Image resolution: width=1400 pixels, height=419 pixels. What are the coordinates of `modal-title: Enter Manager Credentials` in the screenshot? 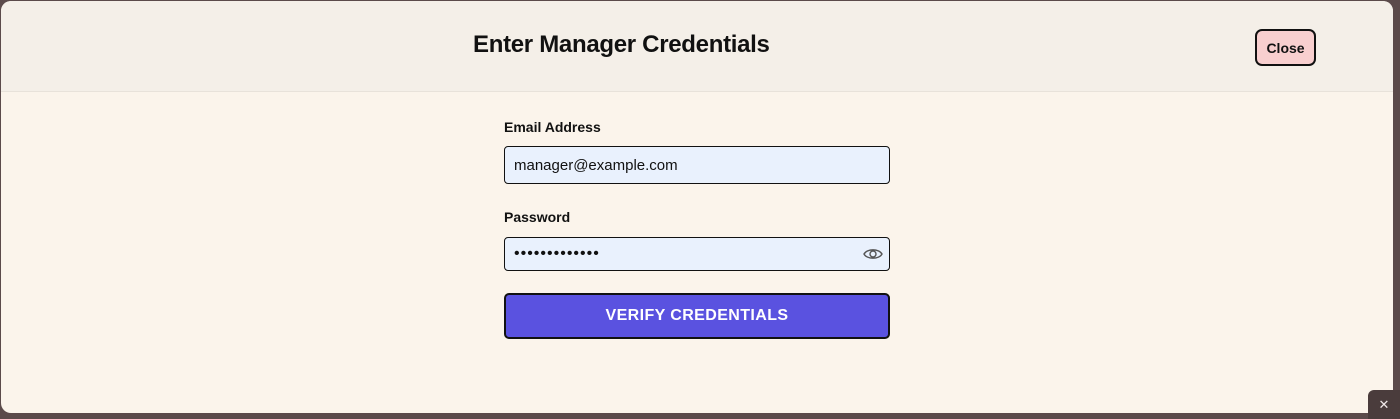 It's located at (621, 44).